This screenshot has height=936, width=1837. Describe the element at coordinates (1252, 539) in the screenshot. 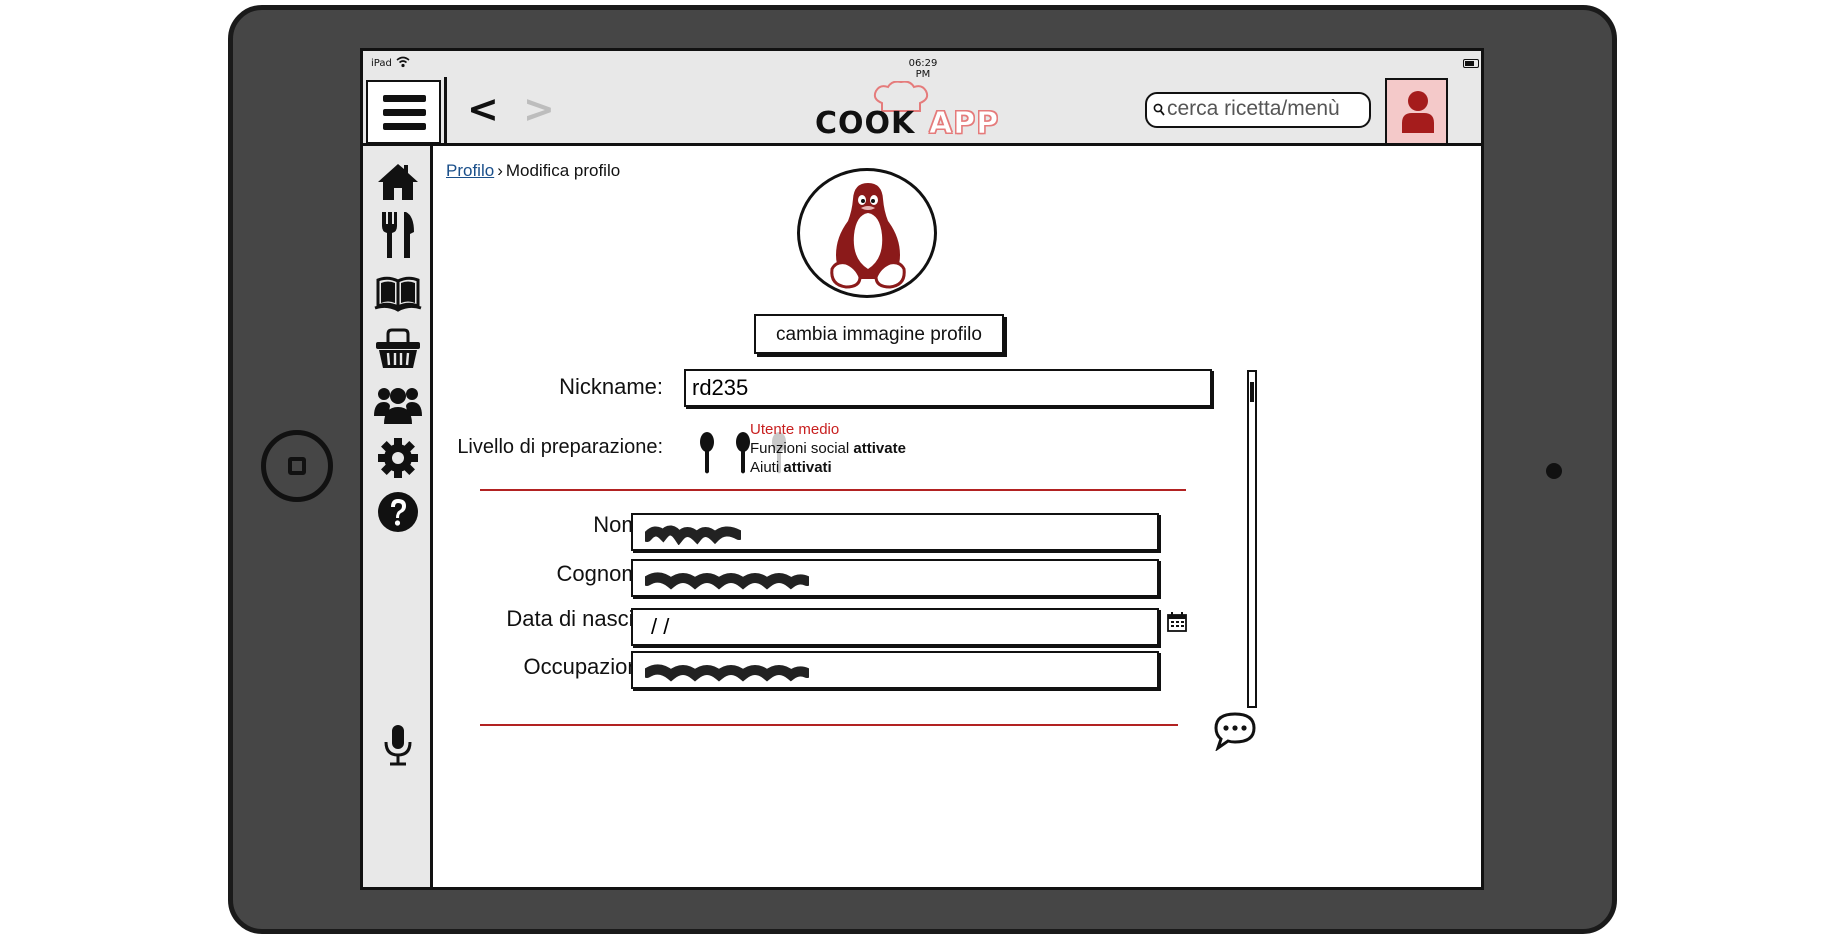

I see `vertical-scrollbar` at that location.